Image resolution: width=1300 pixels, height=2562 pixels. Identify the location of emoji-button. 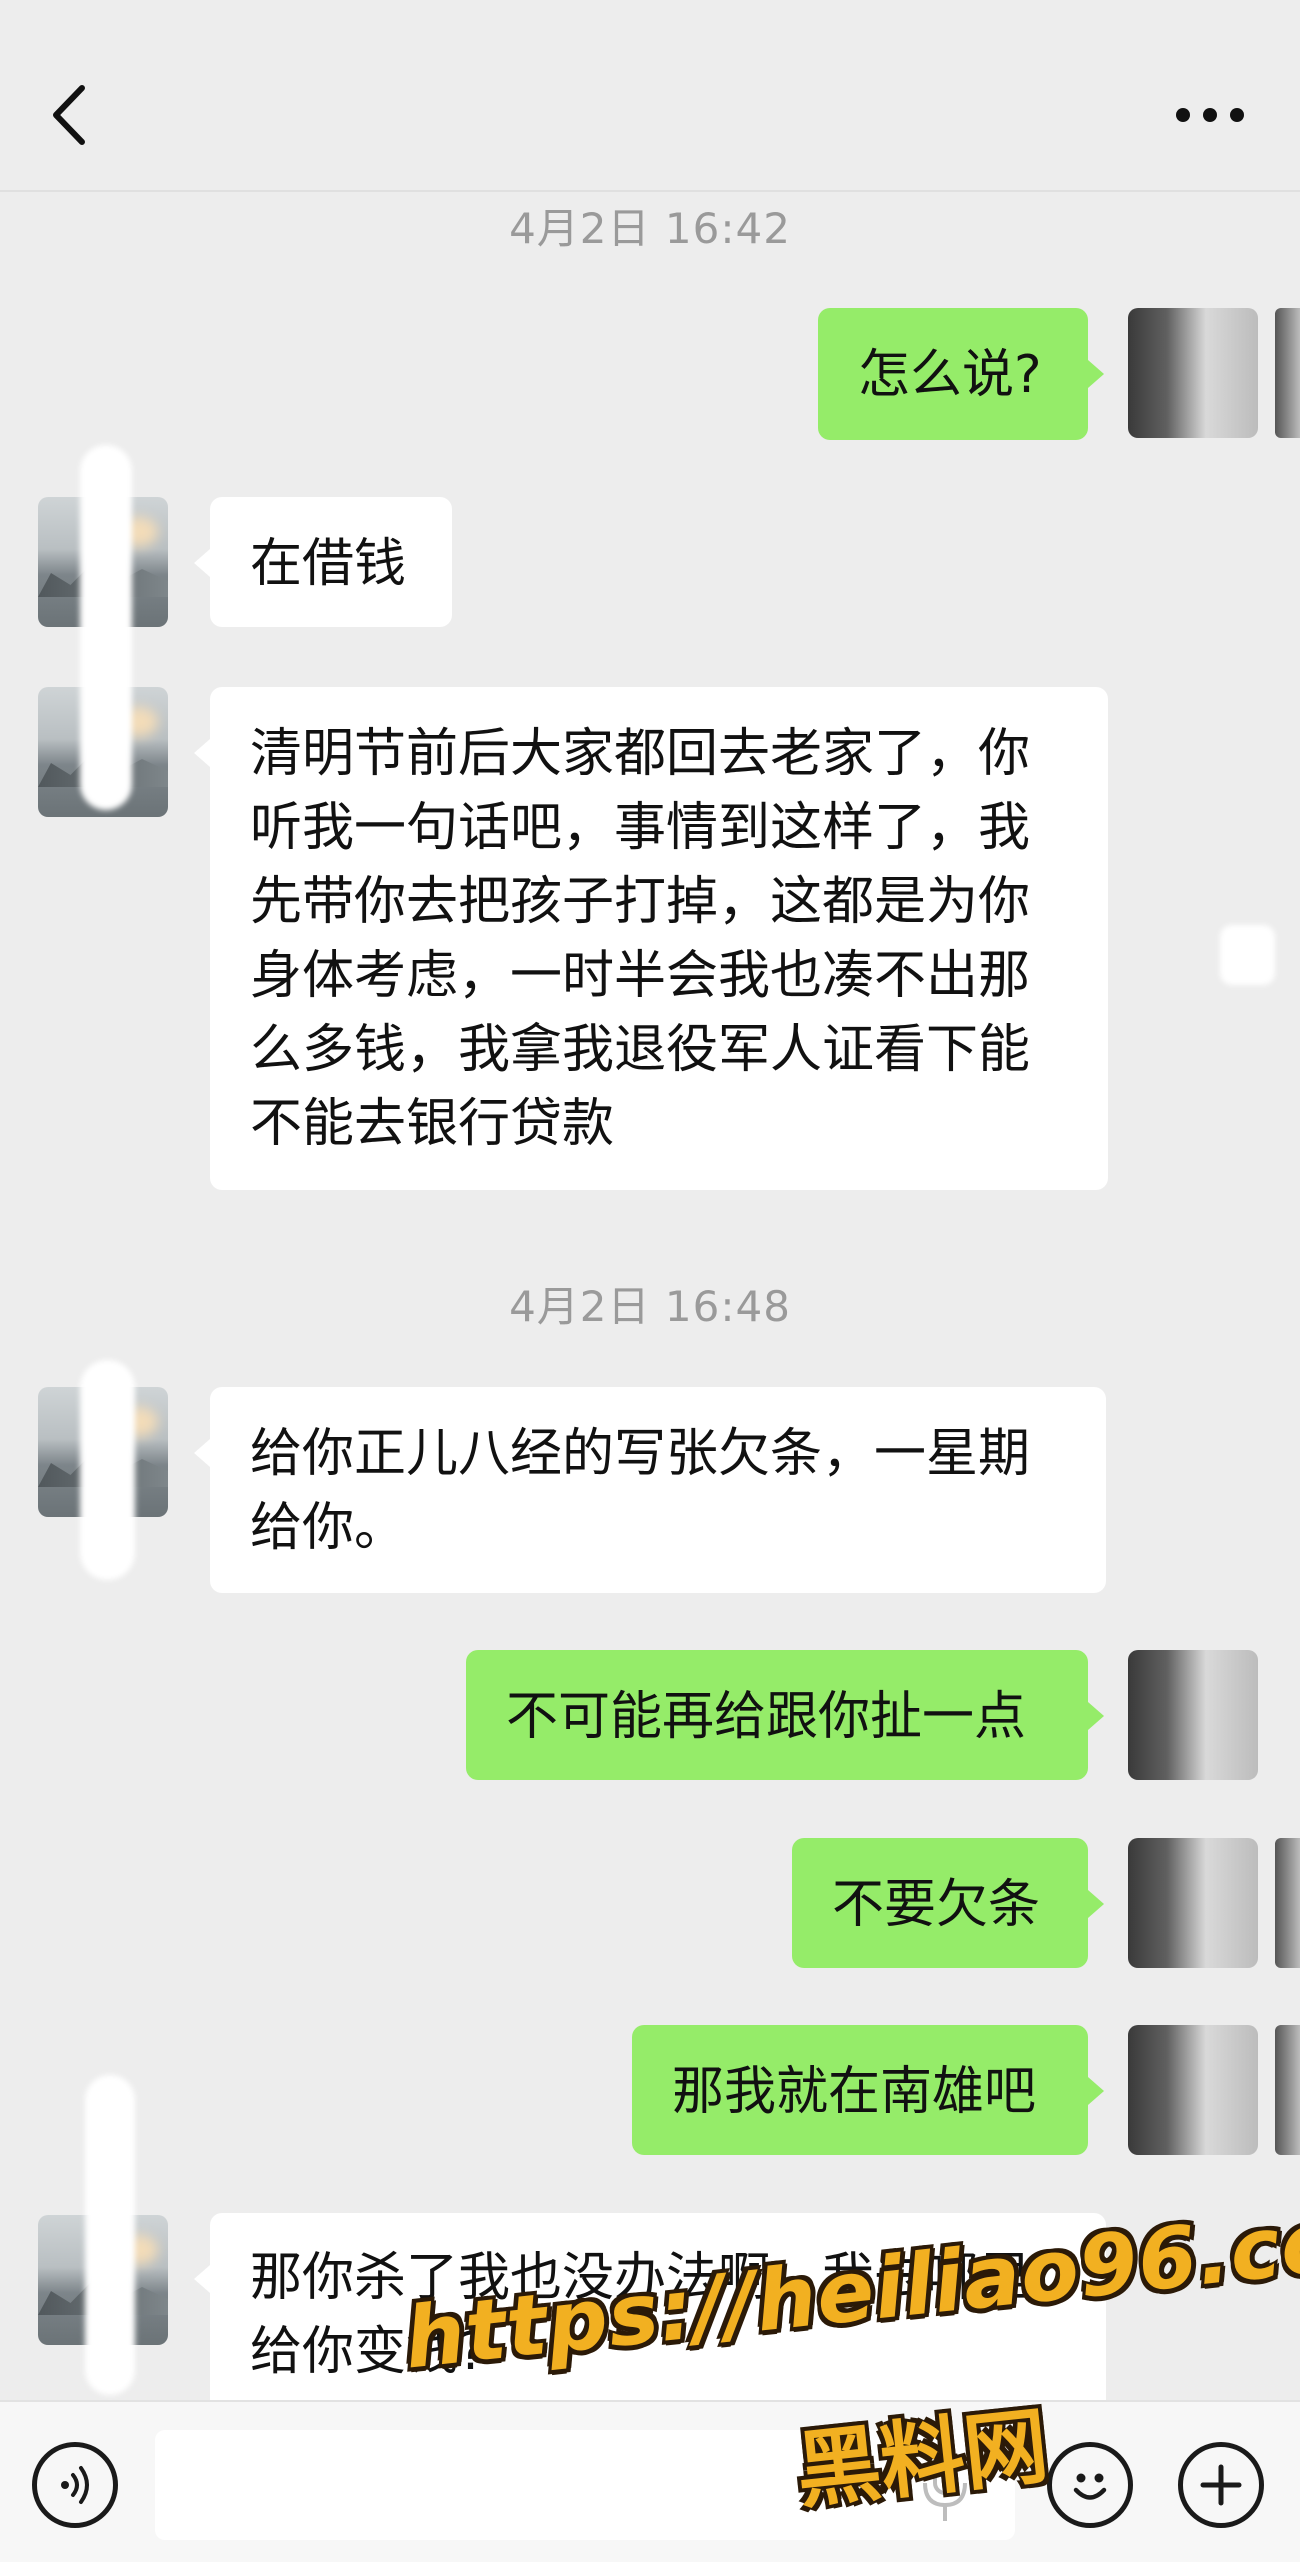
(1090, 2485).